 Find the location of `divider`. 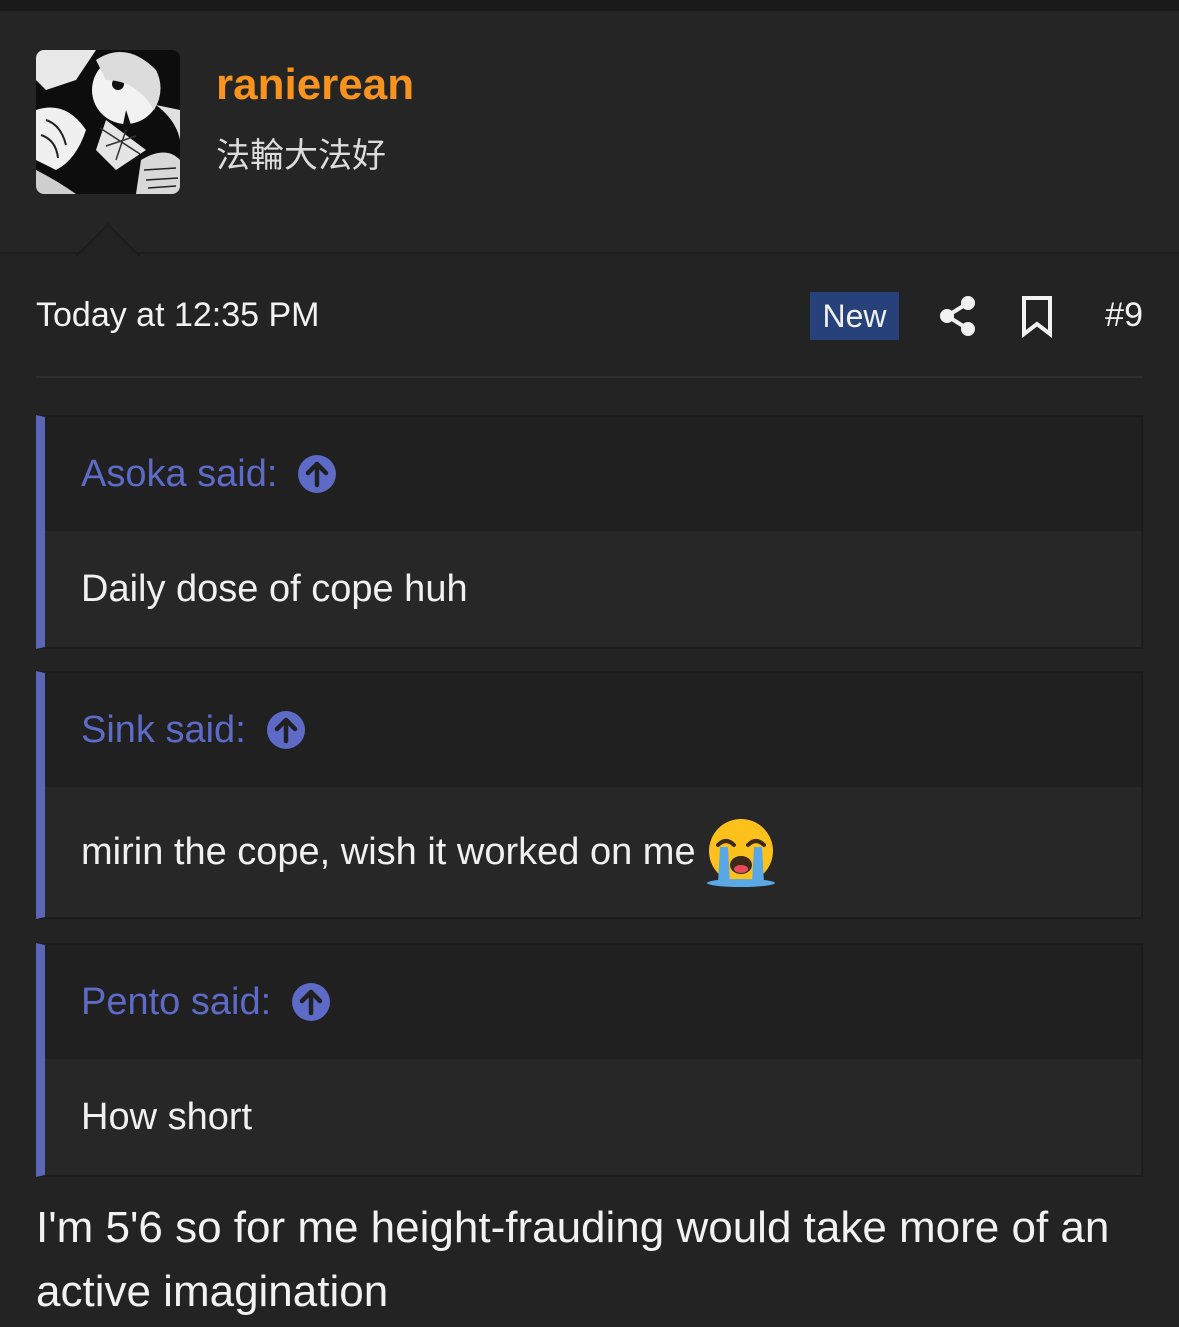

divider is located at coordinates (589, 377).